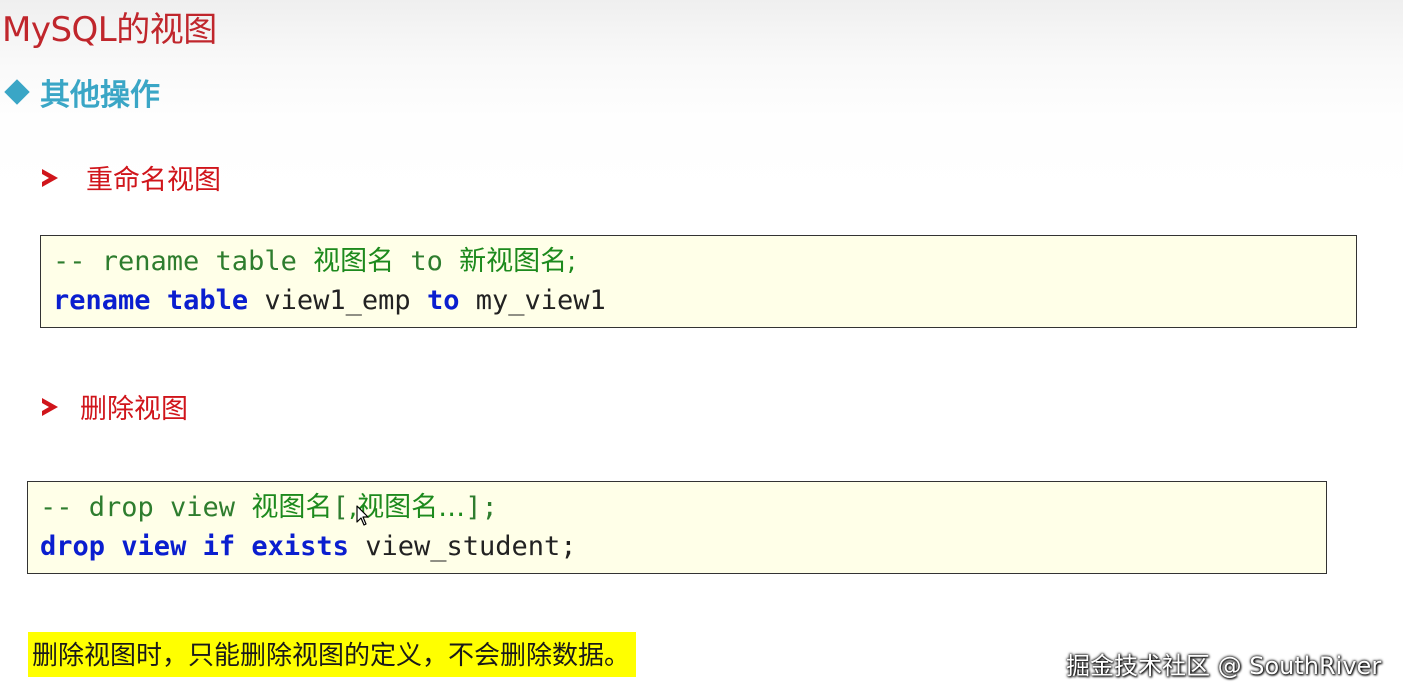 The image size is (1403, 696). Describe the element at coordinates (100, 95) in the screenshot. I see `section-heading-text: 其他操作` at that location.